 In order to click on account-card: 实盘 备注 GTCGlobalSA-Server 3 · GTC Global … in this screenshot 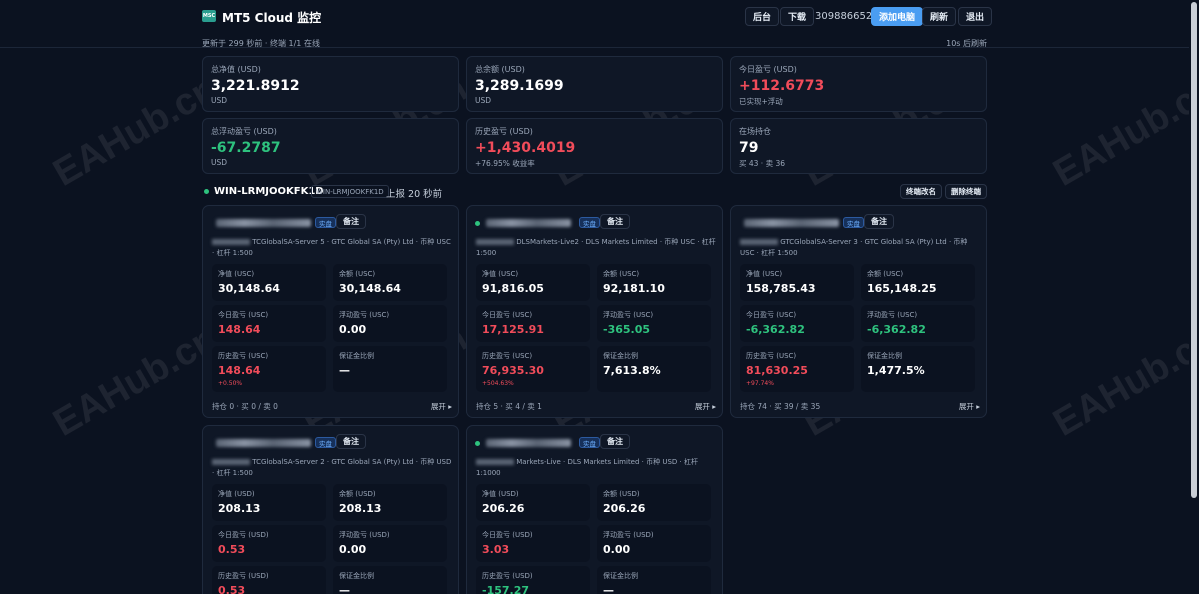, I will do `click(858, 311)`.